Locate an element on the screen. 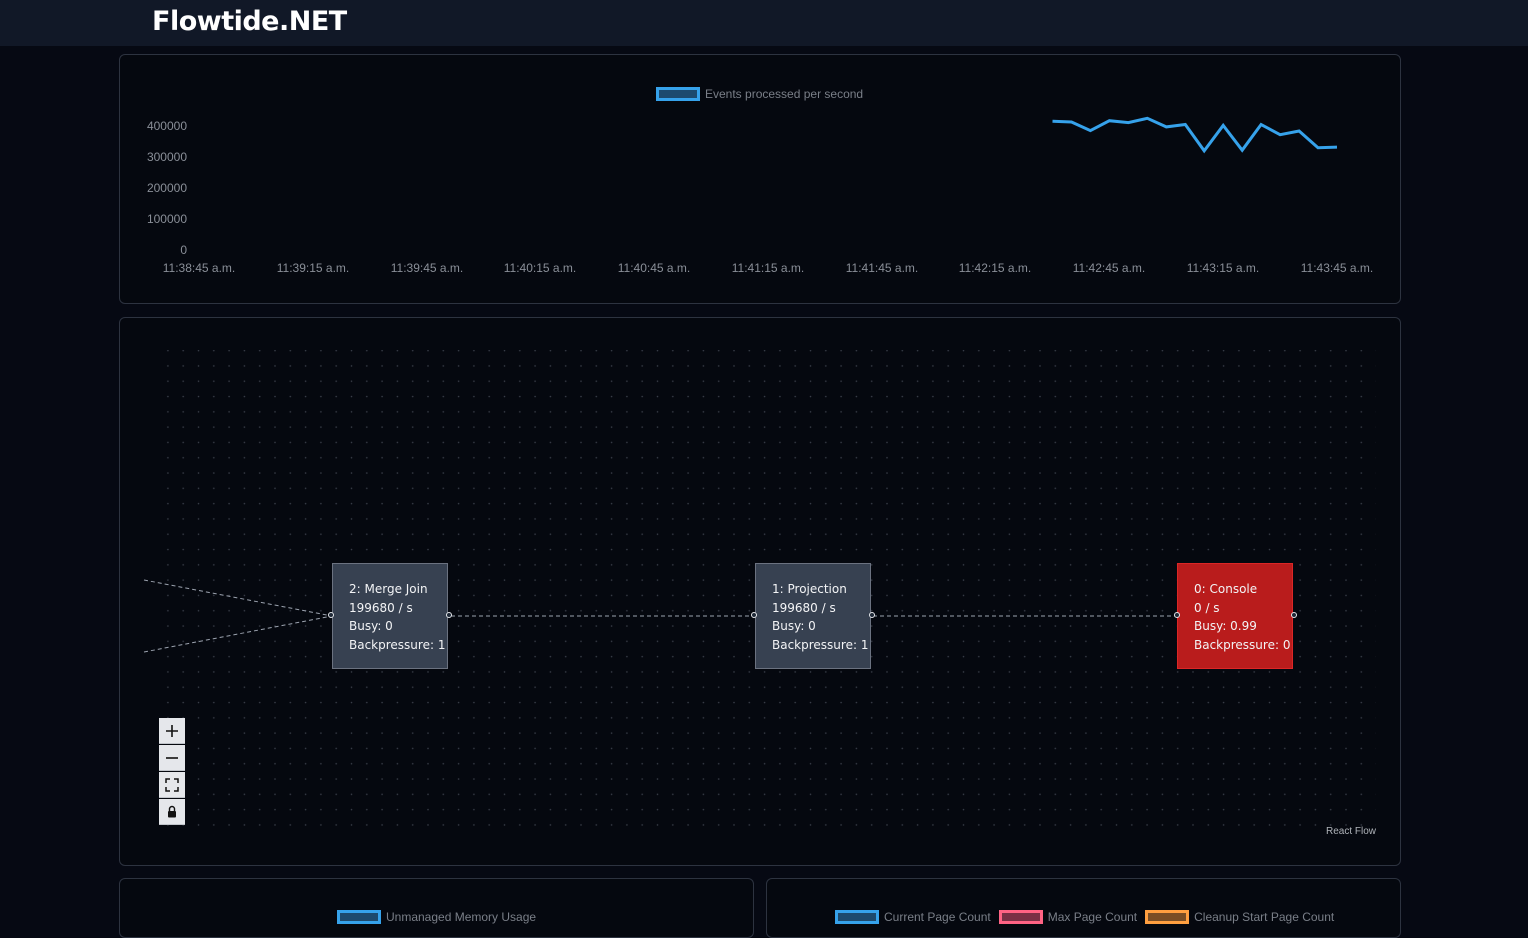 Image resolution: width=1528 pixels, height=938 pixels. memory-chart-legend: Unmanaged Memory Usage is located at coordinates (436, 917).